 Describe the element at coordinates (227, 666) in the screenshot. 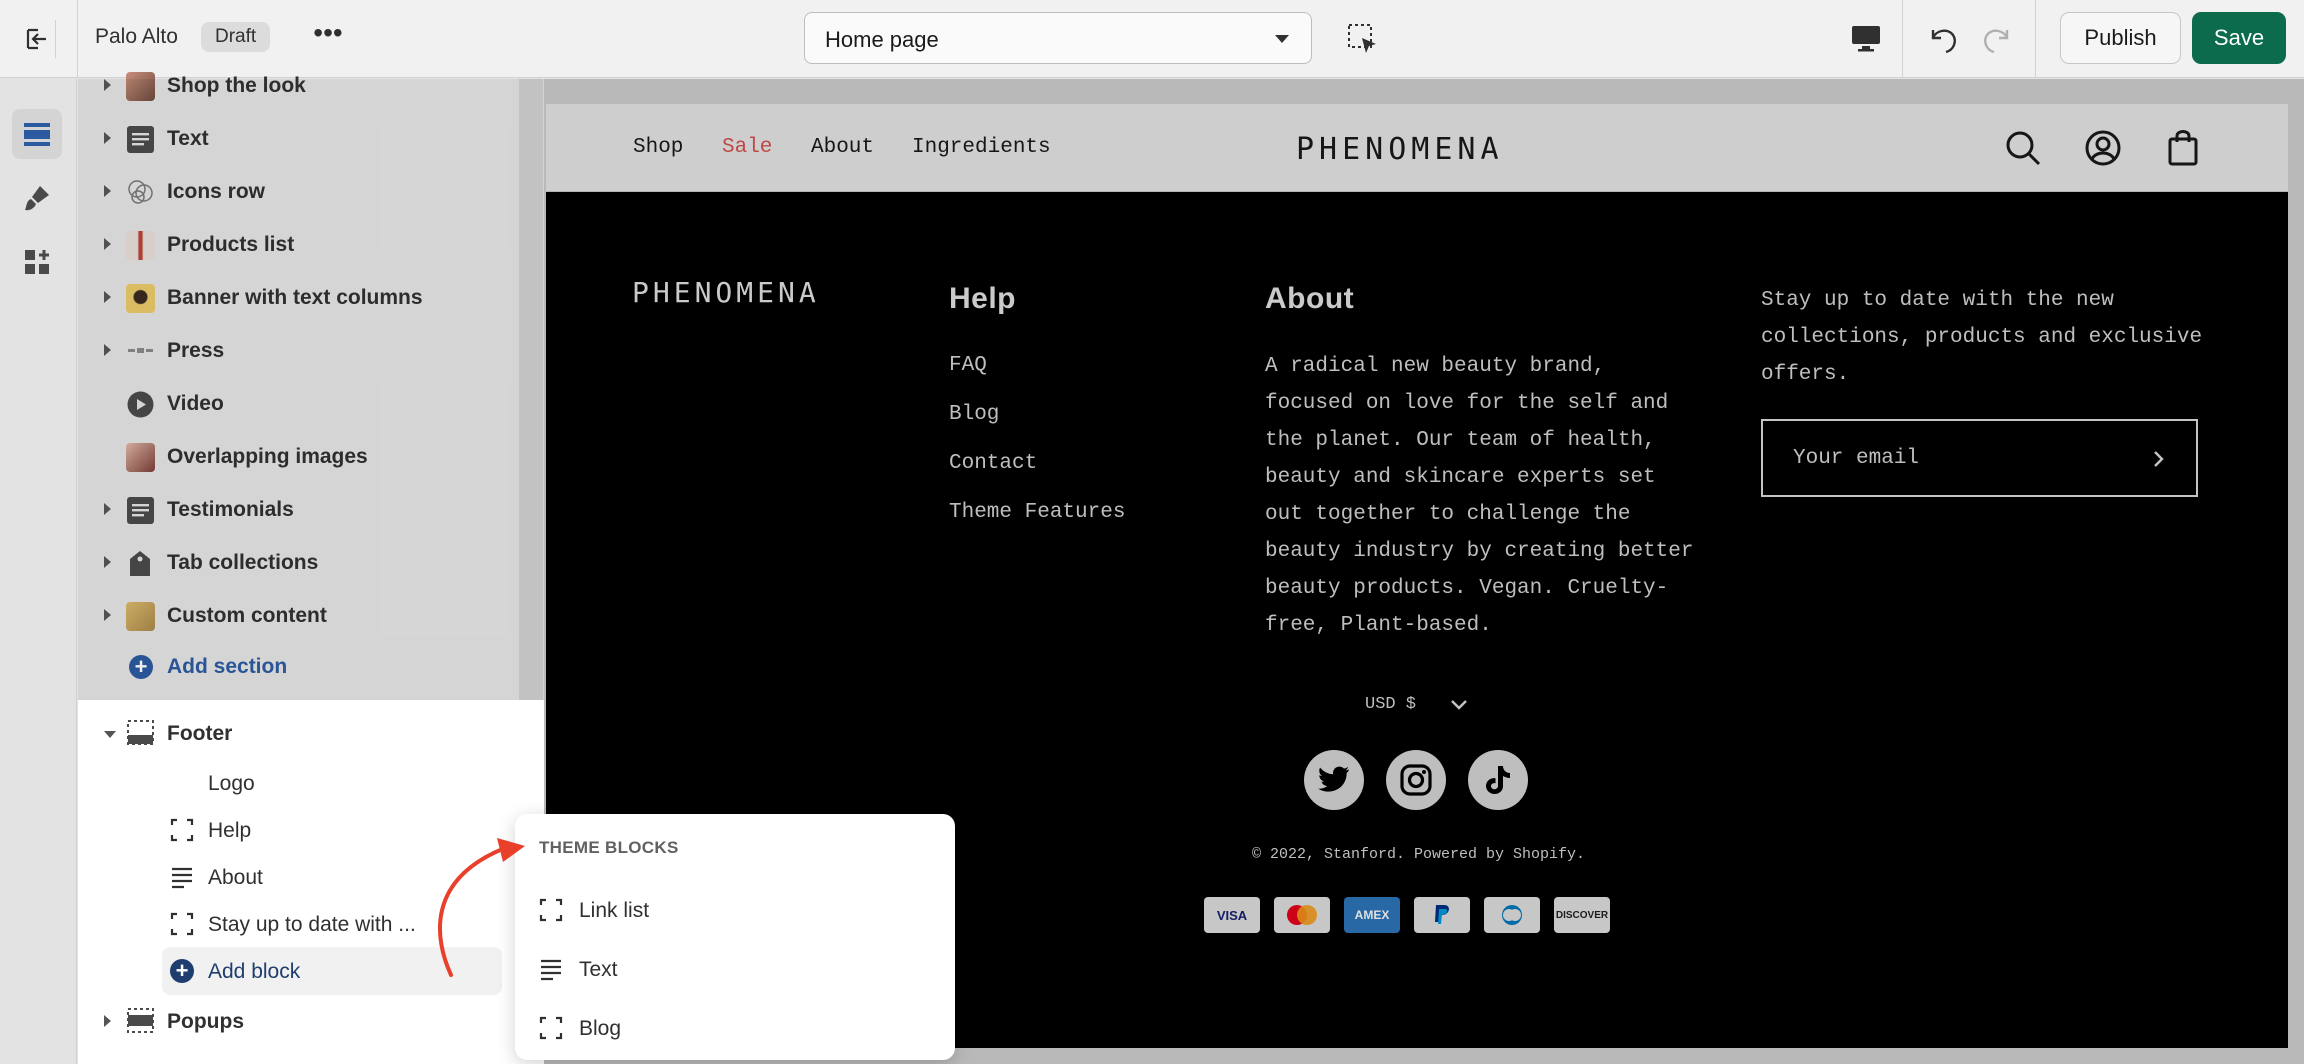

I see `add-section-label: Add section` at that location.